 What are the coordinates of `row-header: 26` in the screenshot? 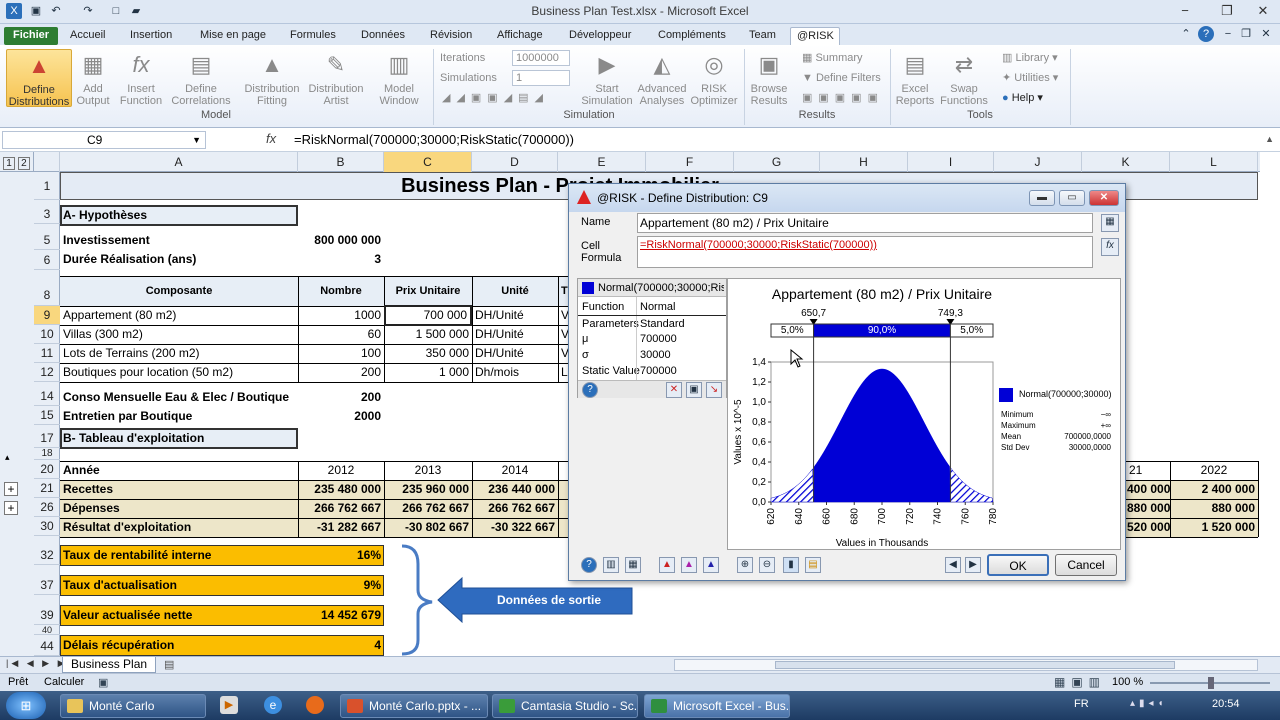 It's located at (47, 507).